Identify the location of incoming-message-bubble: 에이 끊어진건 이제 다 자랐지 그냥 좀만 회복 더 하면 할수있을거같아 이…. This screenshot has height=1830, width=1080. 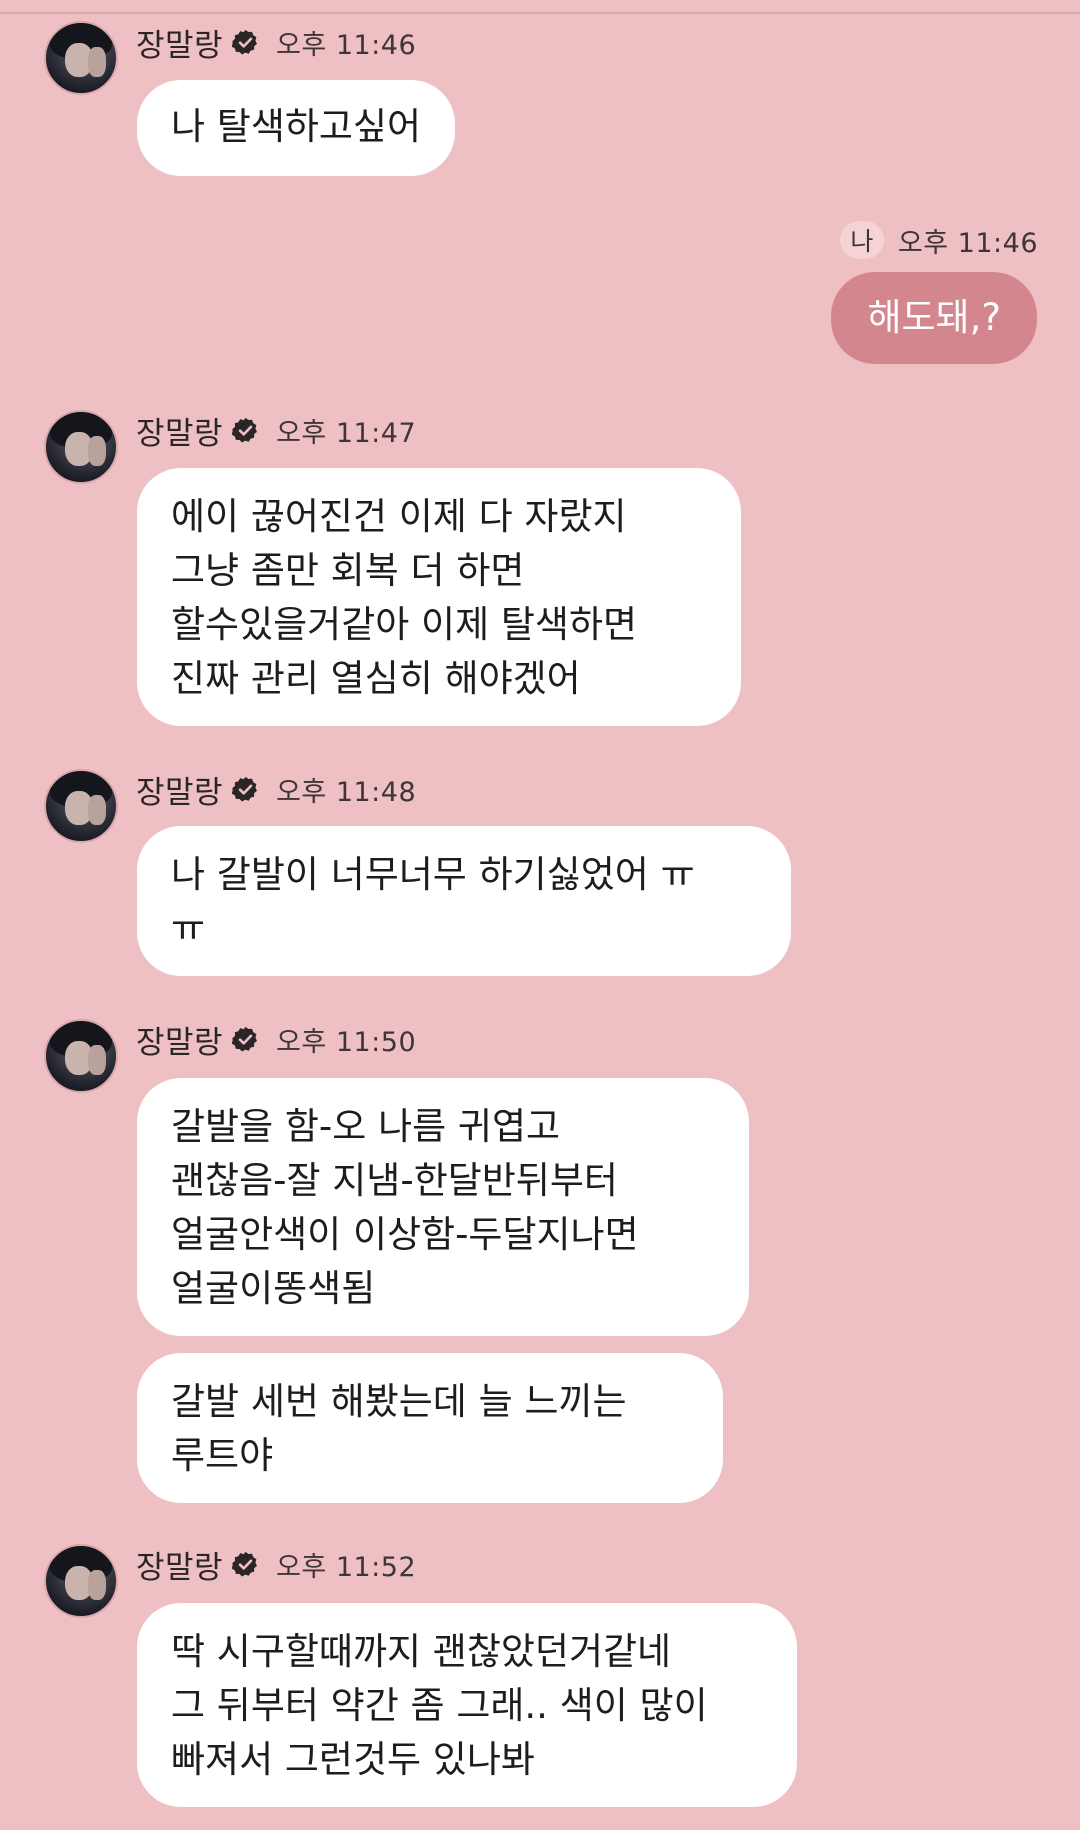
(439, 597).